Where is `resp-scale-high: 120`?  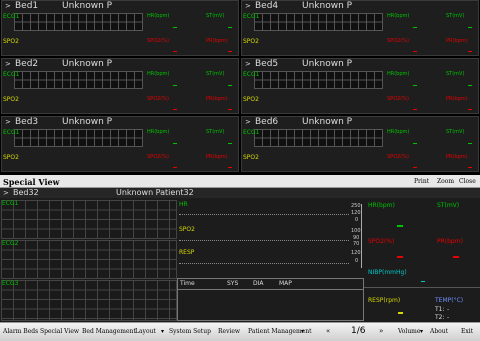
resp-scale-high: 120 is located at coordinates (356, 253).